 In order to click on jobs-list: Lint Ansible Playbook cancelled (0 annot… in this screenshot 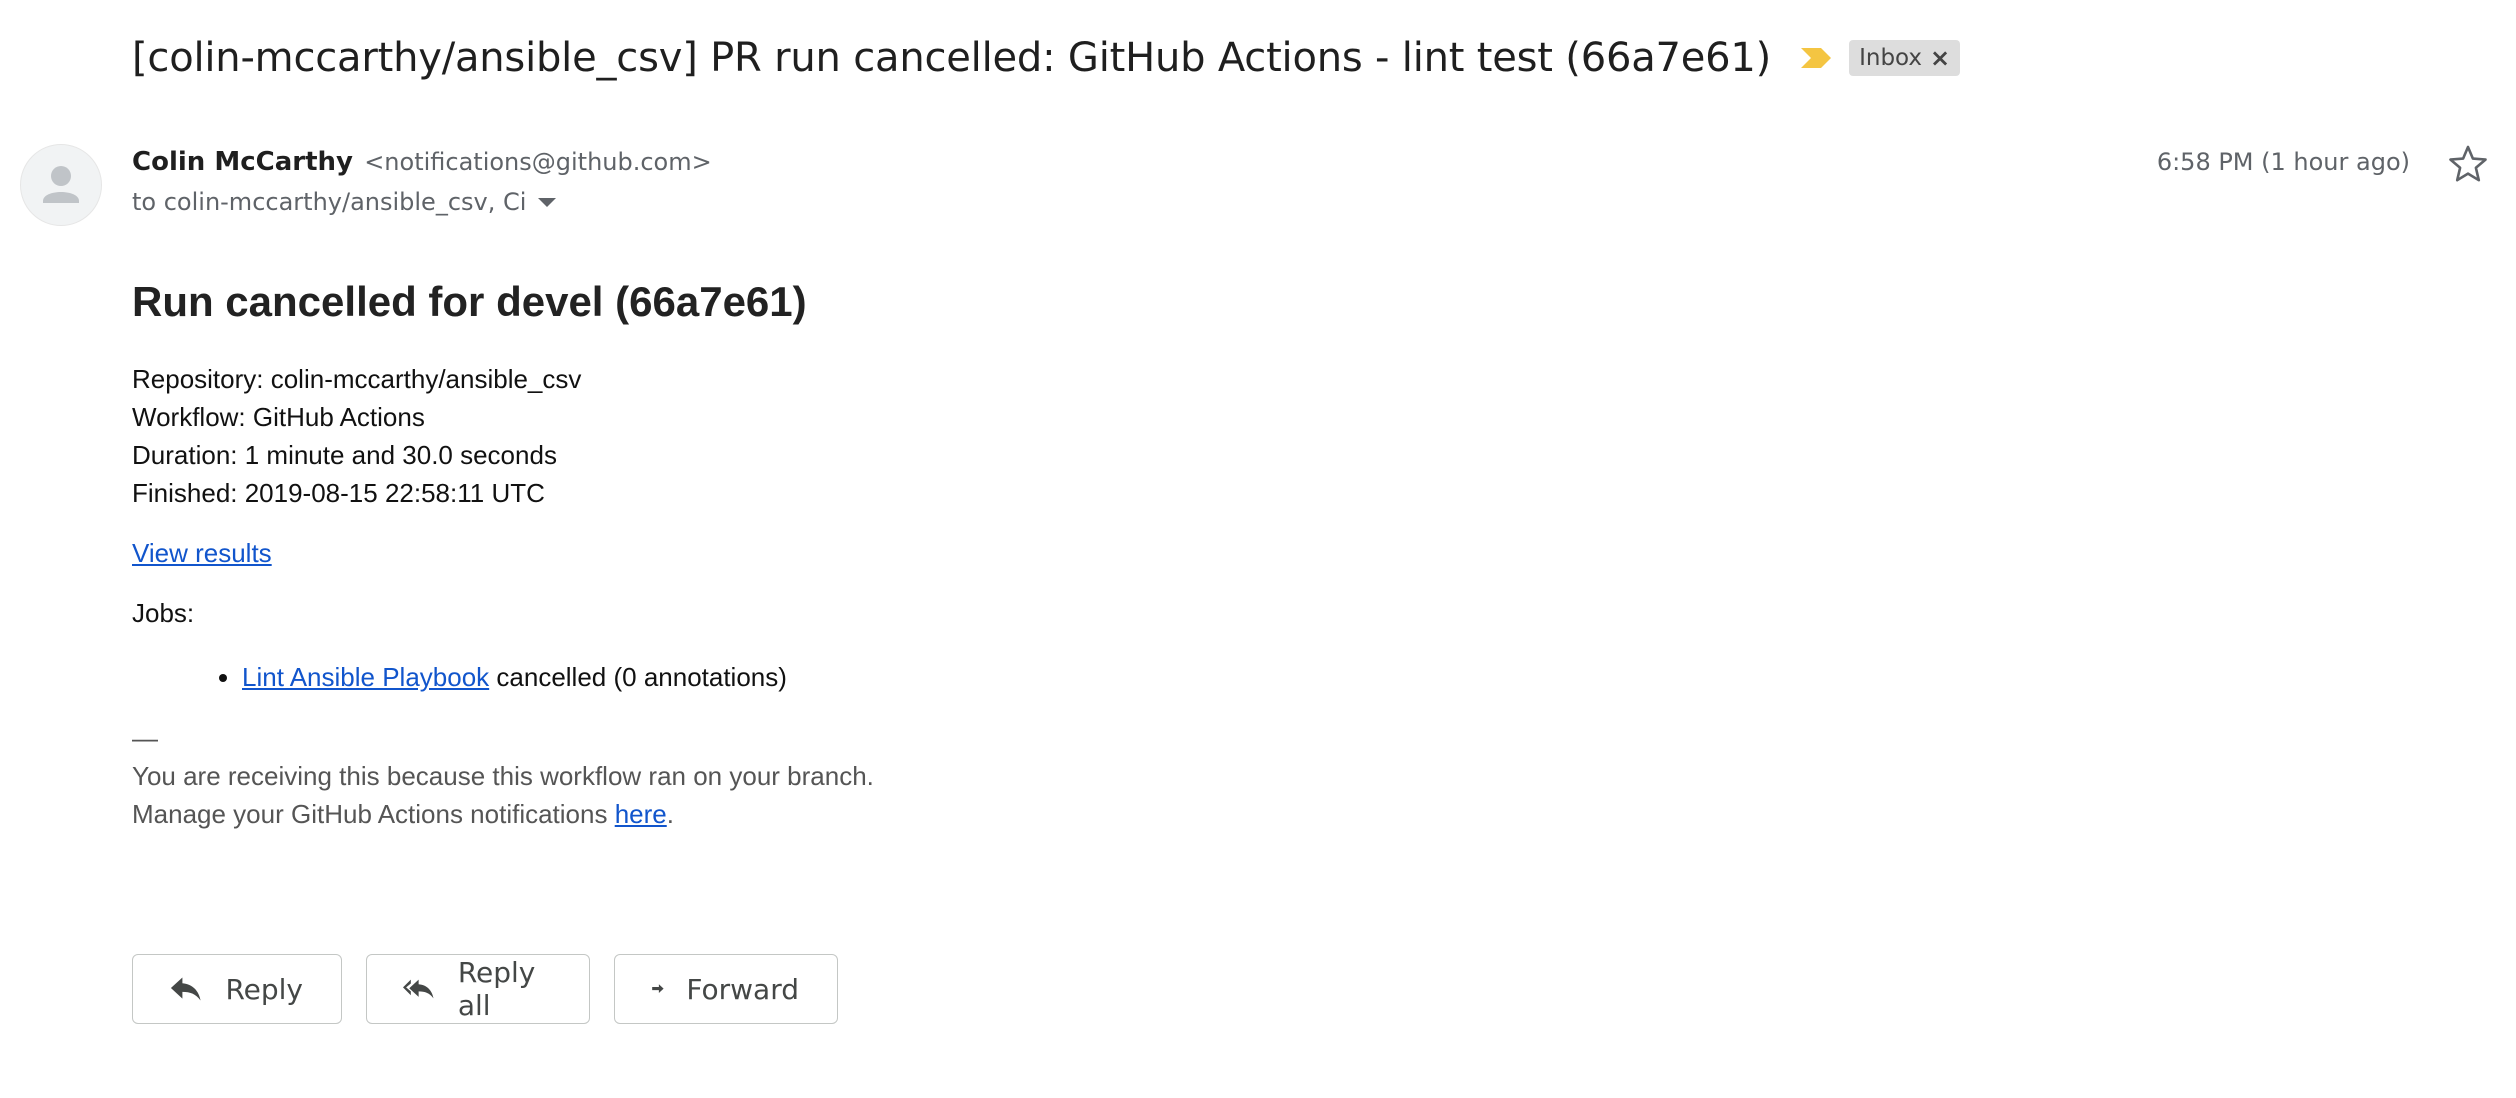, I will do `click(932, 677)`.